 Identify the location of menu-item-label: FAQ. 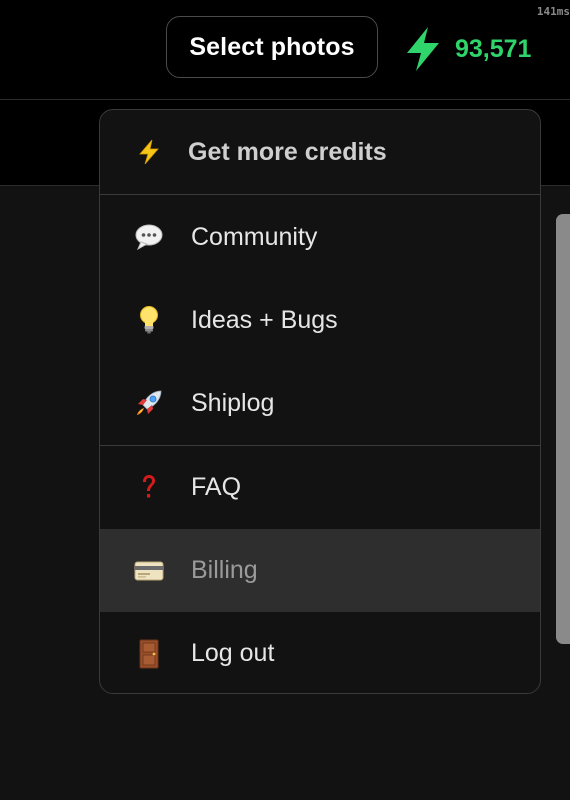
(216, 487).